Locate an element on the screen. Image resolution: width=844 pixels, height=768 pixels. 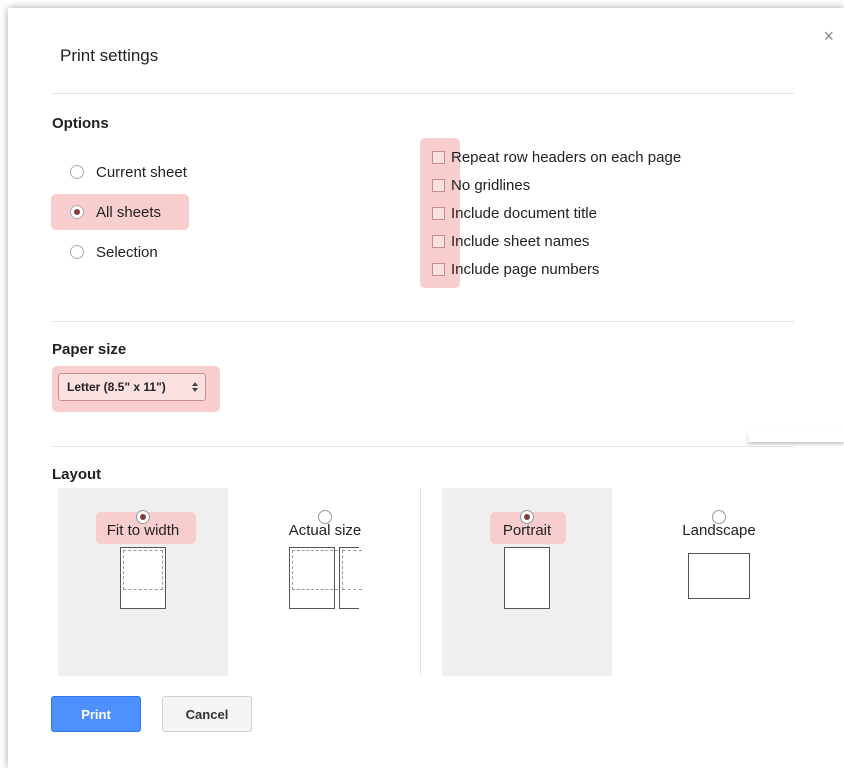
print-button: Print is located at coordinates (96, 714).